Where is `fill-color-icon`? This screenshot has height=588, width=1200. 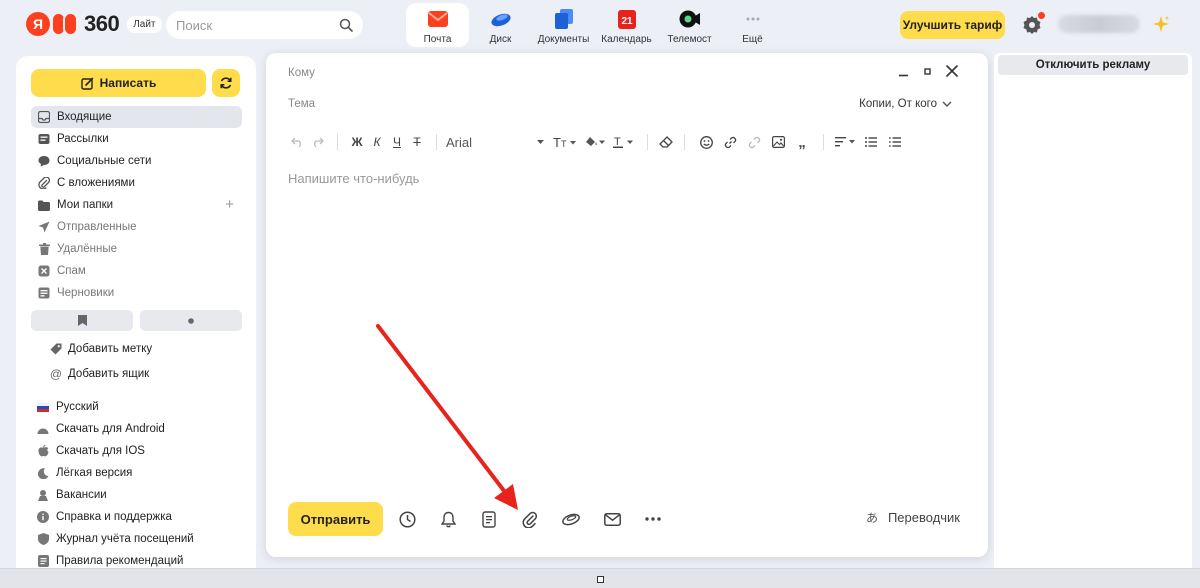
fill-color-icon is located at coordinates (596, 142).